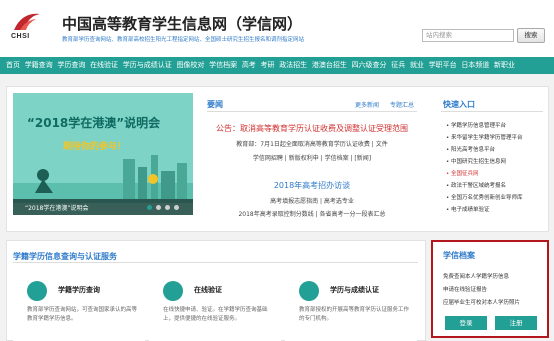 This screenshot has height=341, width=554. I want to click on news-line: 2018年高考录取控制分数线 | 各省高考一分一段表汇总, so click(312, 213).